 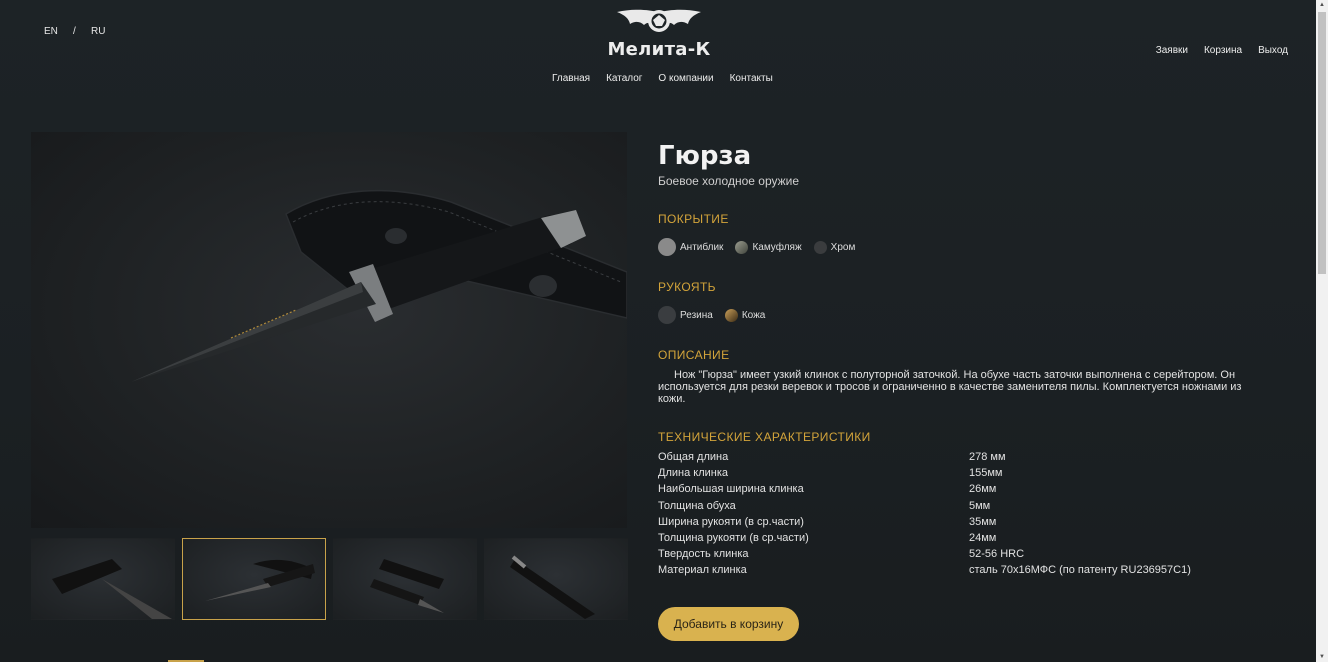 What do you see at coordinates (705, 156) in the screenshot?
I see `product-title: Гюрза` at bounding box center [705, 156].